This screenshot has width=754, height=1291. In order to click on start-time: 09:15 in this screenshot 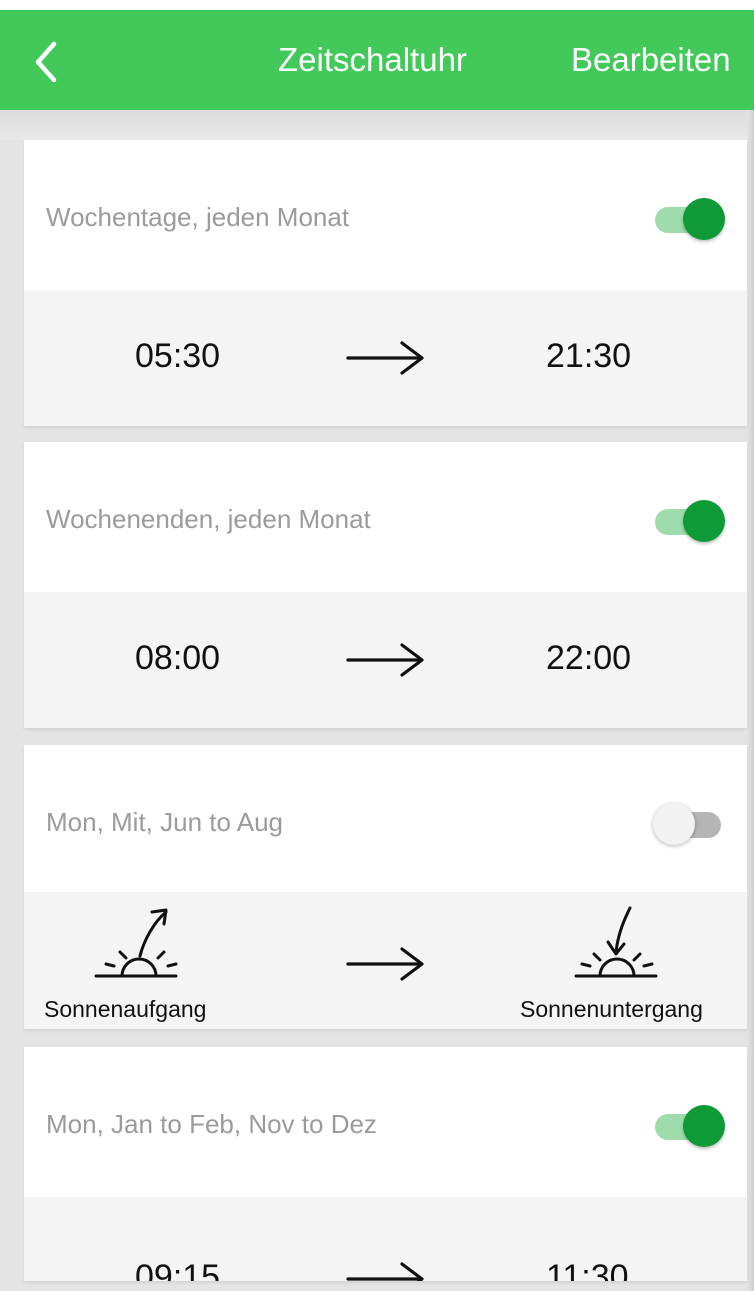, I will do `click(178, 1269)`.